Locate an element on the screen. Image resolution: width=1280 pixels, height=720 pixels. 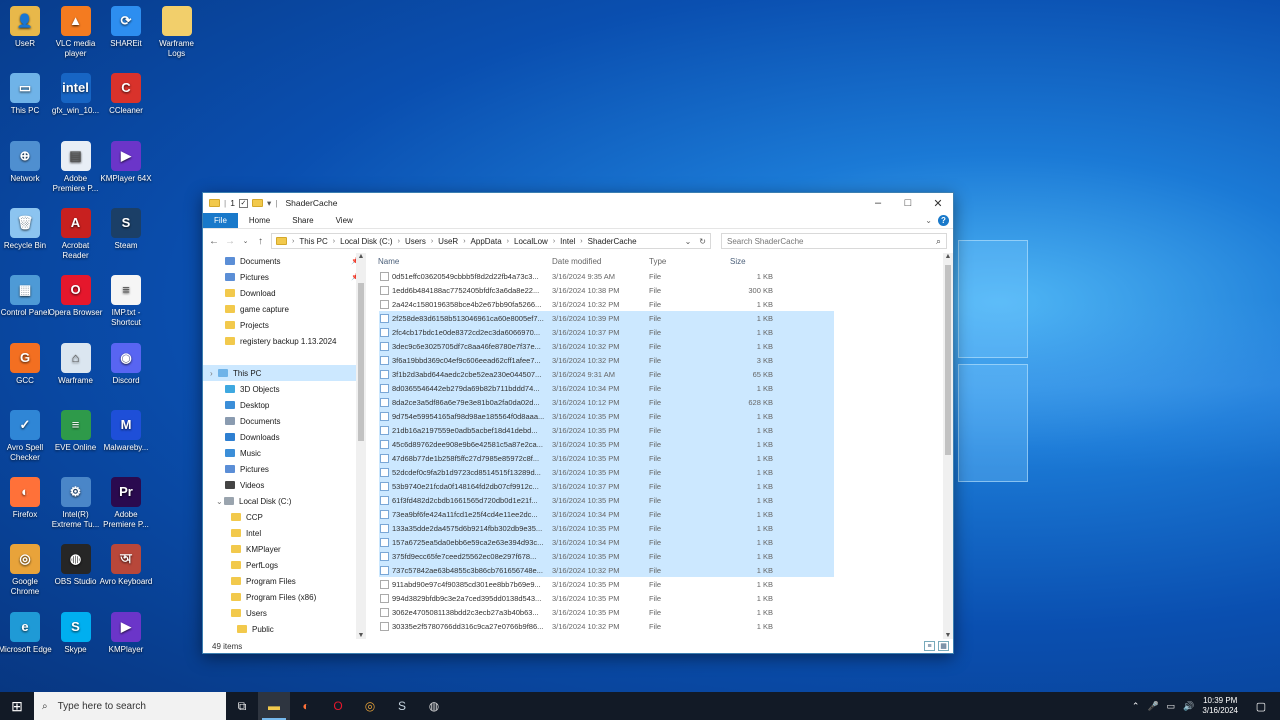
desktop-icon: ≡ EVE Online is located at coordinates (76, 431).